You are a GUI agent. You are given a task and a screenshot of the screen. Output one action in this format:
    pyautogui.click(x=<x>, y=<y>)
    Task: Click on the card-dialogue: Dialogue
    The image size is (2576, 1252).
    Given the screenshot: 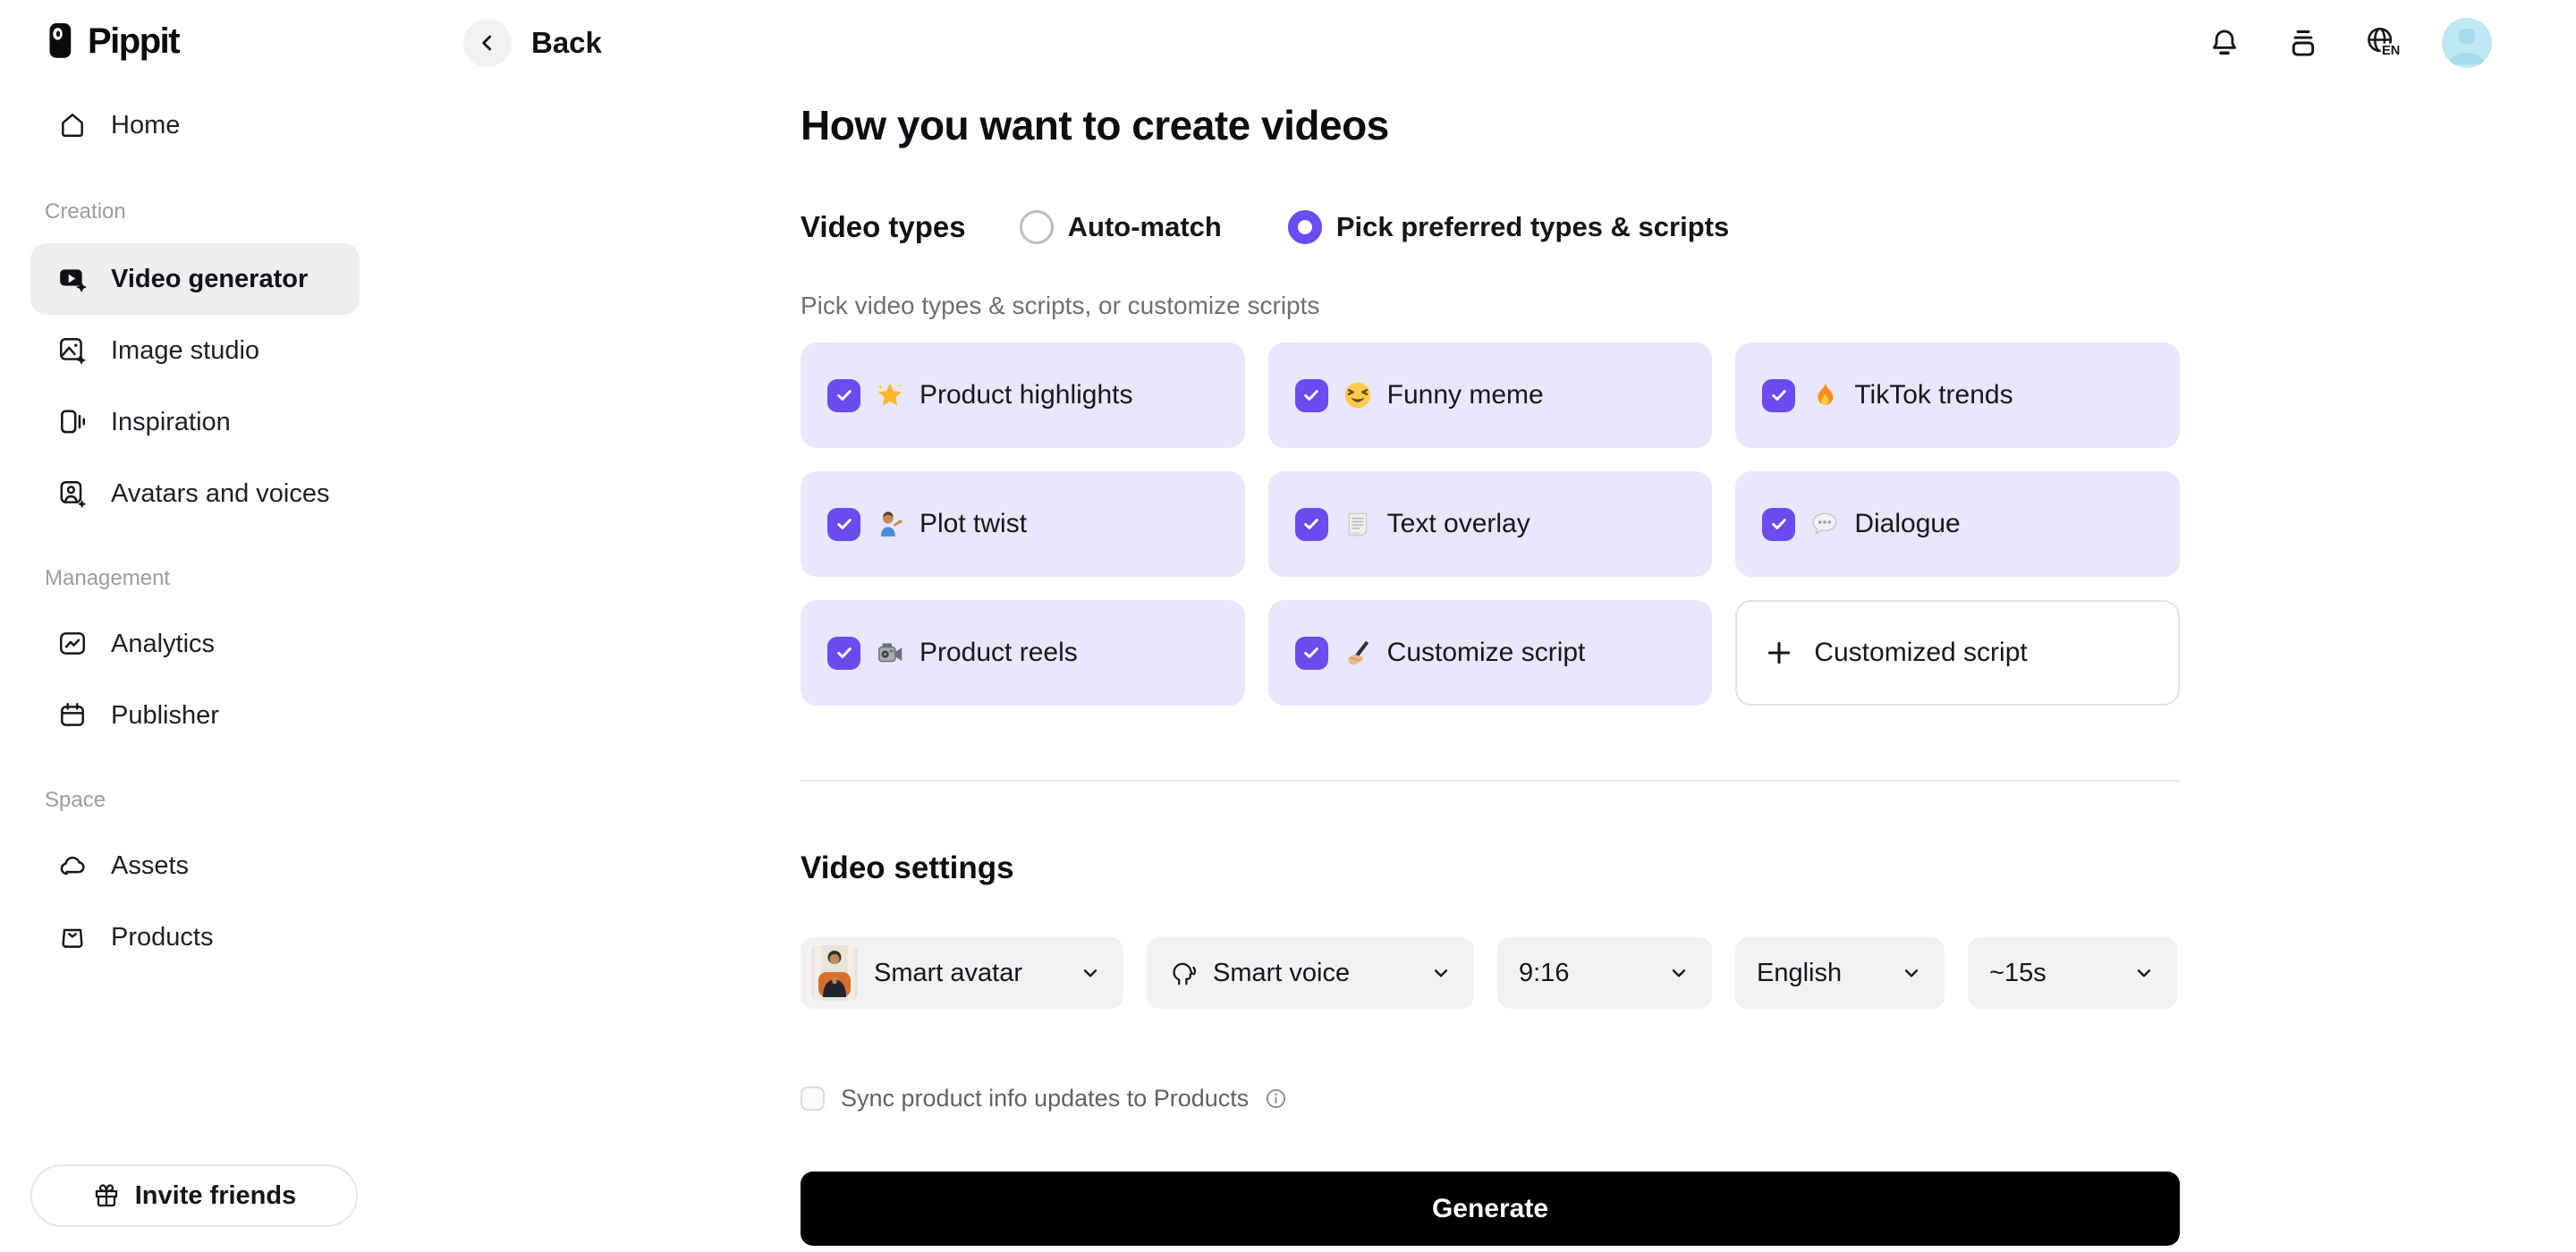 What is the action you would take?
    pyautogui.click(x=1957, y=524)
    